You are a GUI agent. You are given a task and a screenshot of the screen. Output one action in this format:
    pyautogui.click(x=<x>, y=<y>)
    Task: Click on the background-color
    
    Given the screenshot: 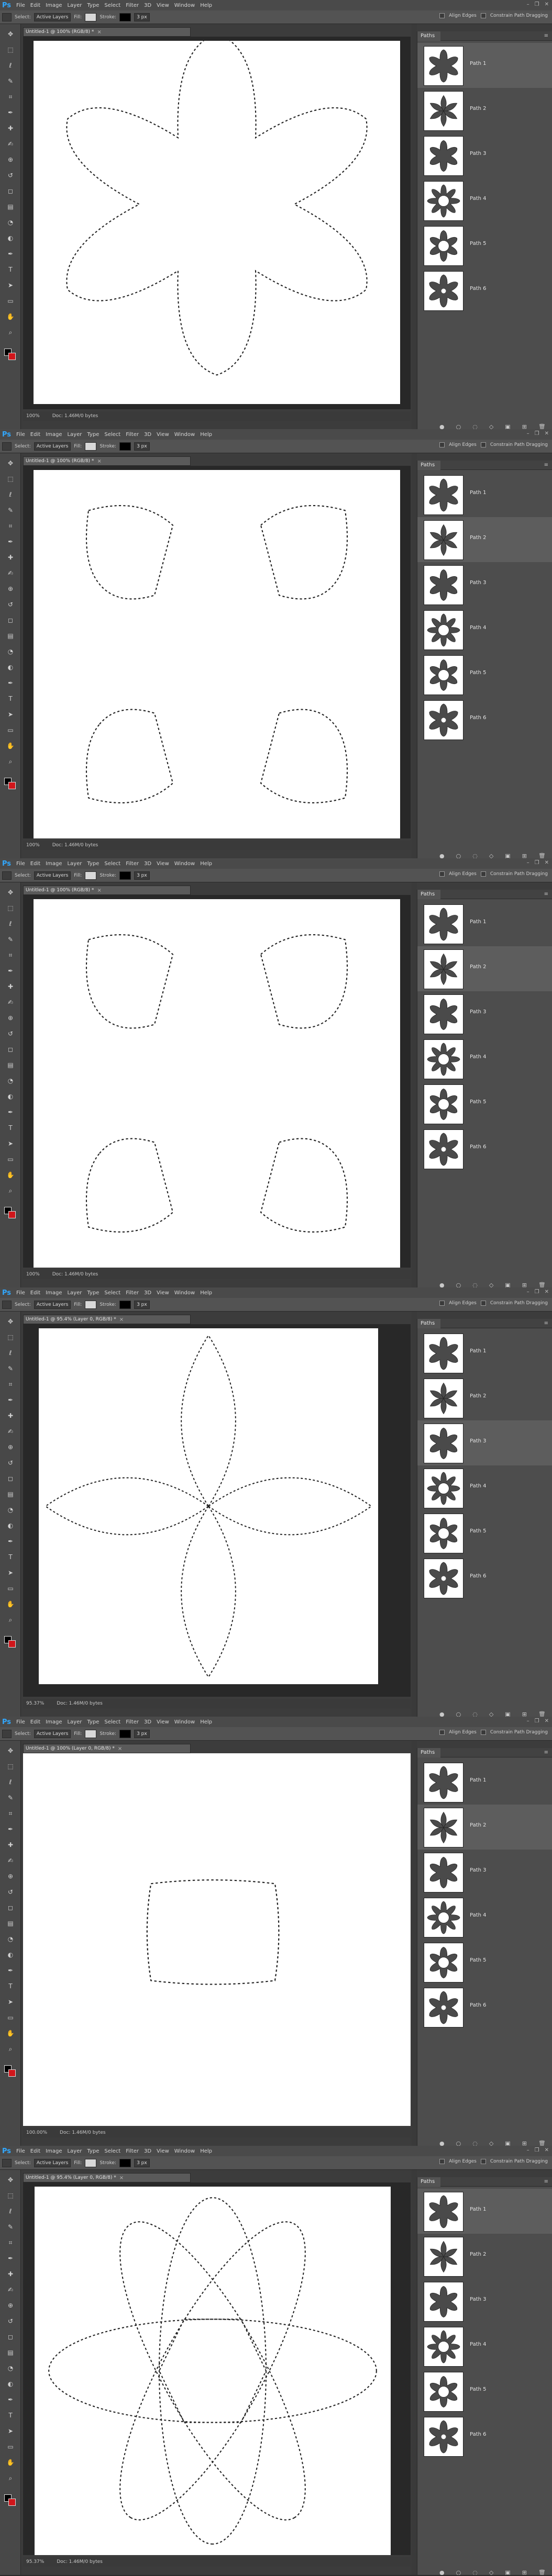 What is the action you would take?
    pyautogui.click(x=12, y=785)
    